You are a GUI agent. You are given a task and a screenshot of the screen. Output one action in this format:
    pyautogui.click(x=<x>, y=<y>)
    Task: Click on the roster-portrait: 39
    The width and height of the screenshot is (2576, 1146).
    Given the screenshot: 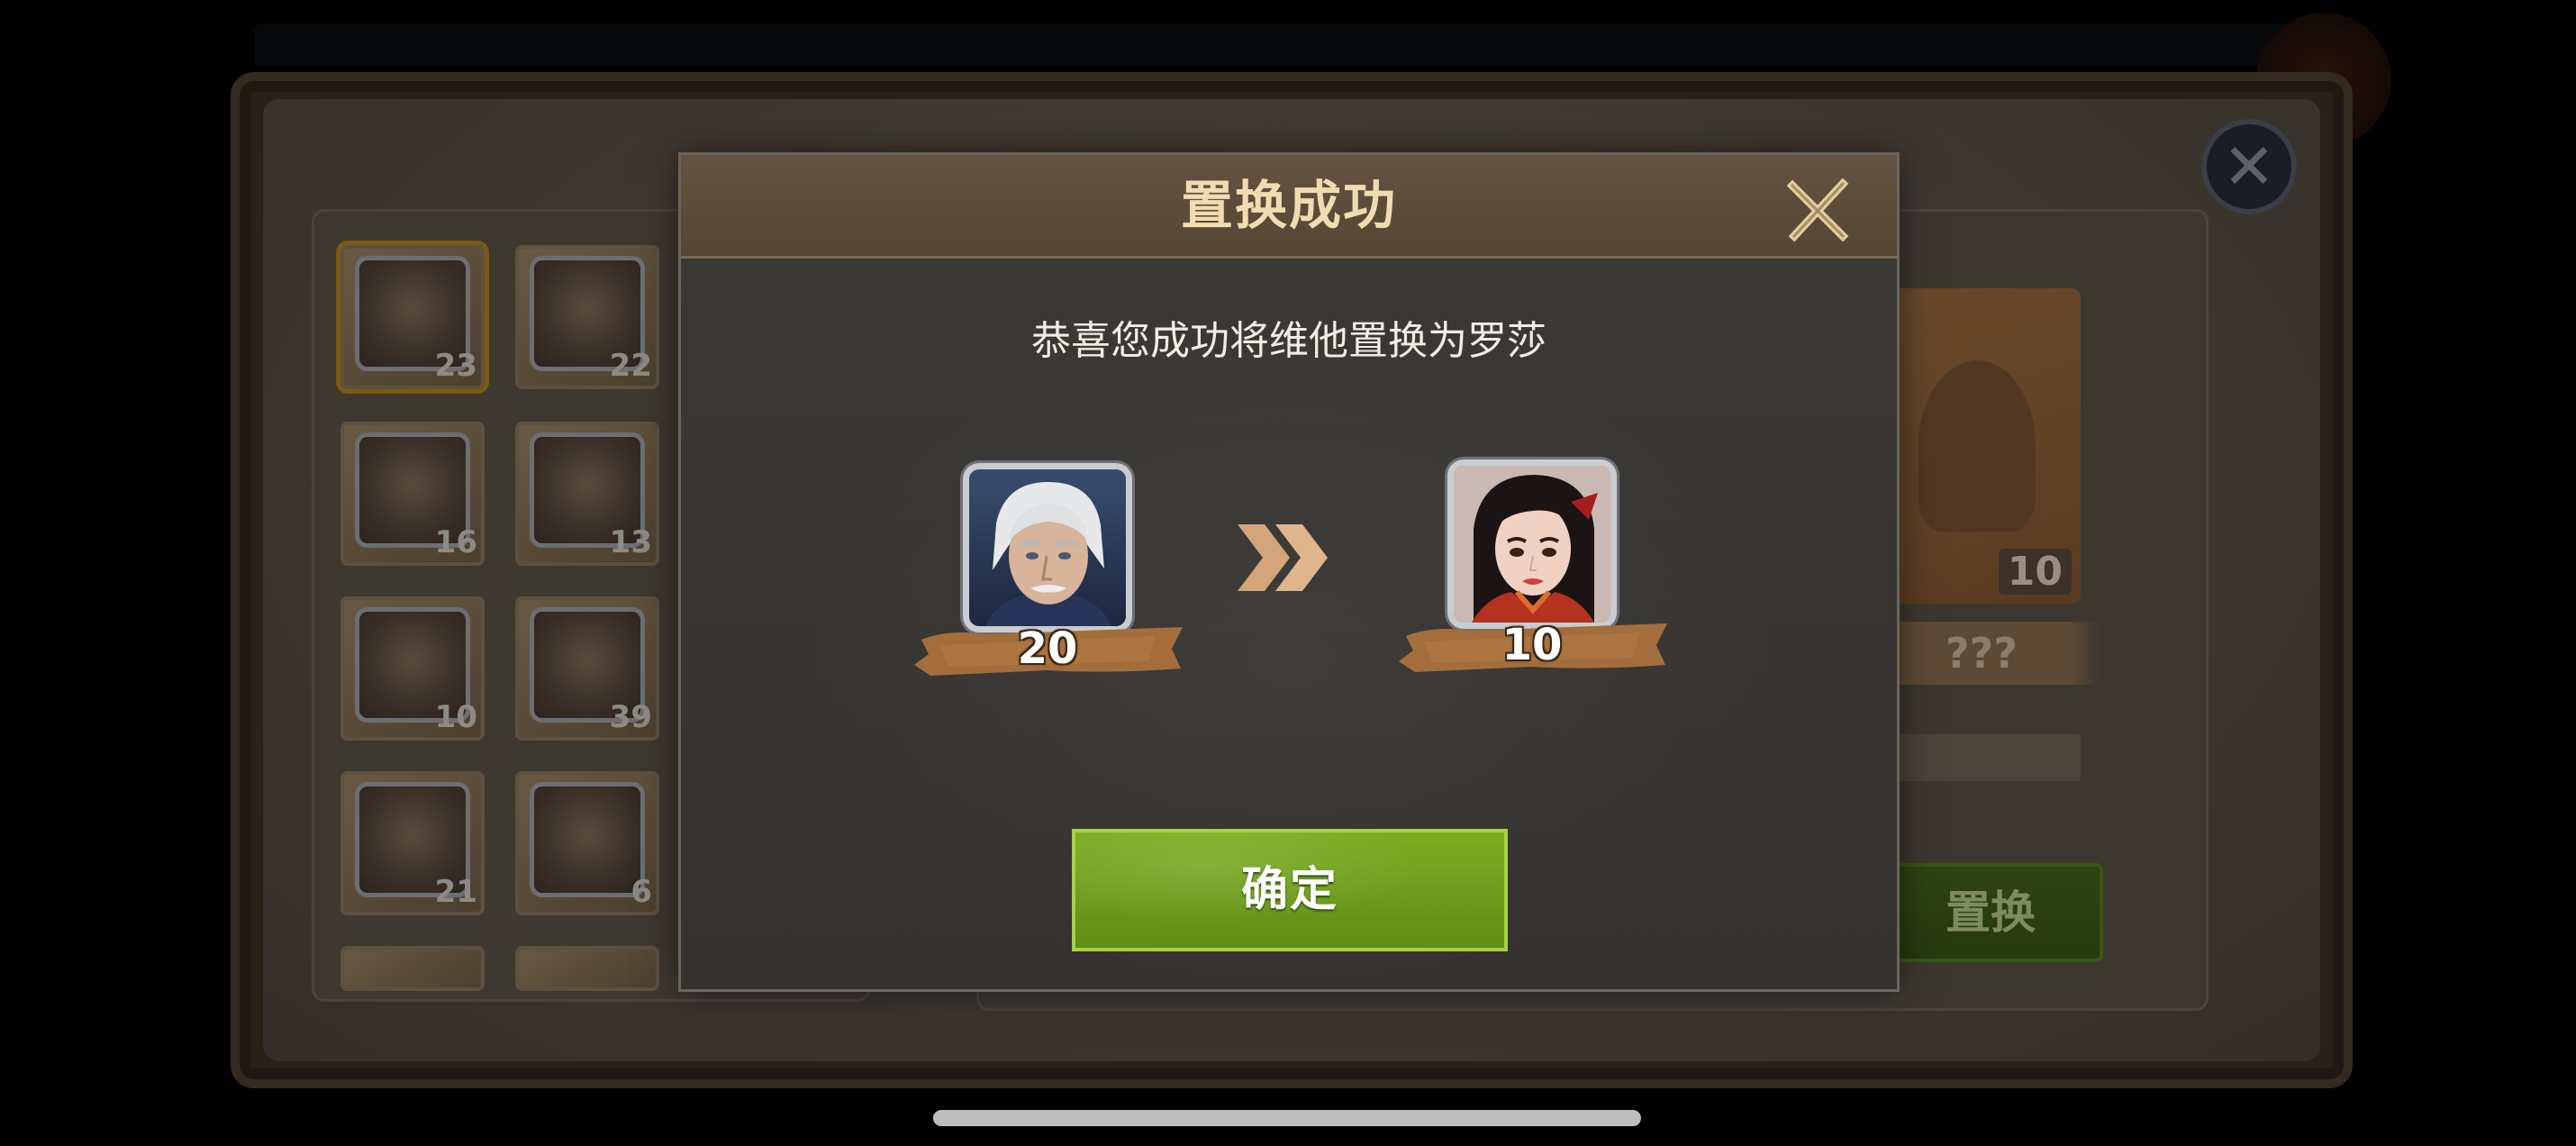 What is the action you would take?
    pyautogui.click(x=587, y=668)
    